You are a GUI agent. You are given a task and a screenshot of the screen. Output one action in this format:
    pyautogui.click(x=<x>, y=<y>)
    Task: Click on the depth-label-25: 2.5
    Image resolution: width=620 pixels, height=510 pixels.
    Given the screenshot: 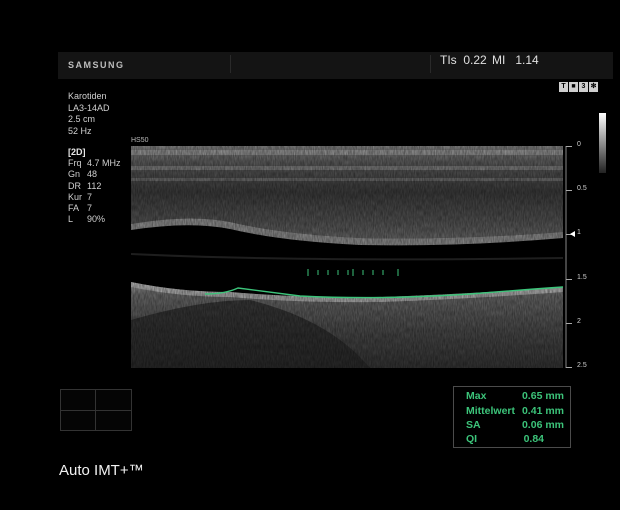 What is the action you would take?
    pyautogui.click(x=582, y=365)
    